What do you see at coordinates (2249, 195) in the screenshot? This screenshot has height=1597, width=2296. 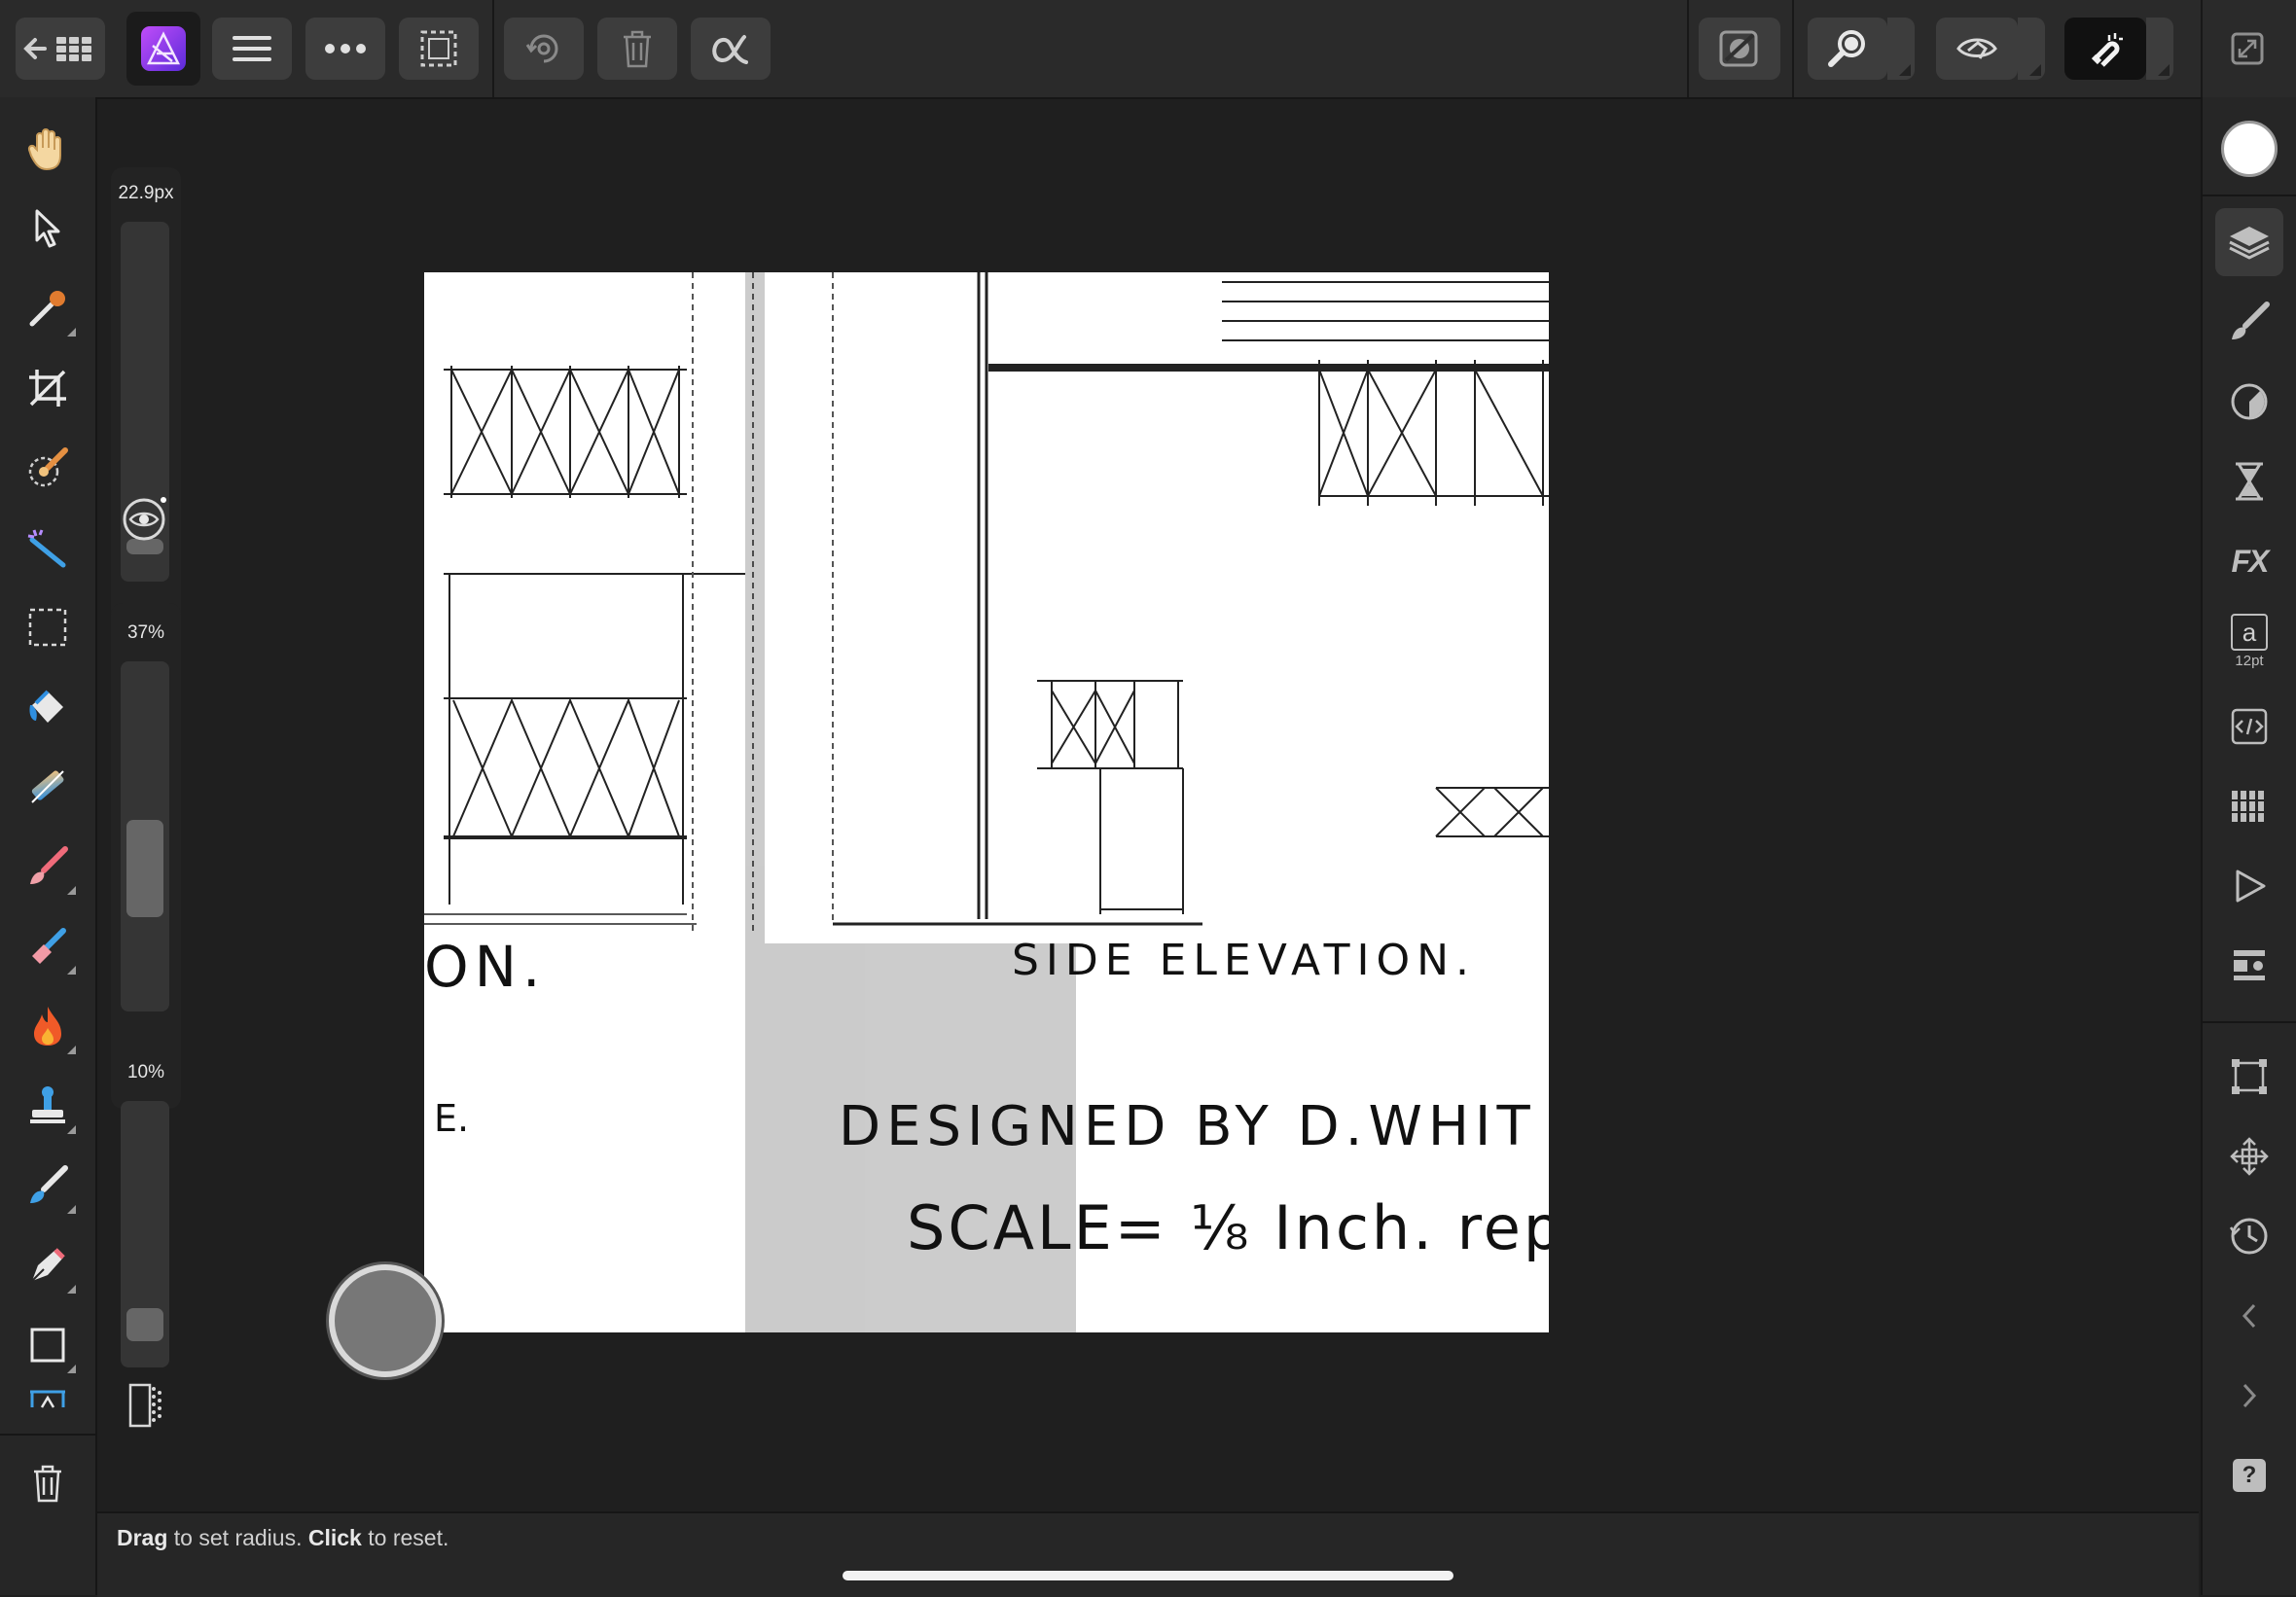 I see `studio-divider` at bounding box center [2249, 195].